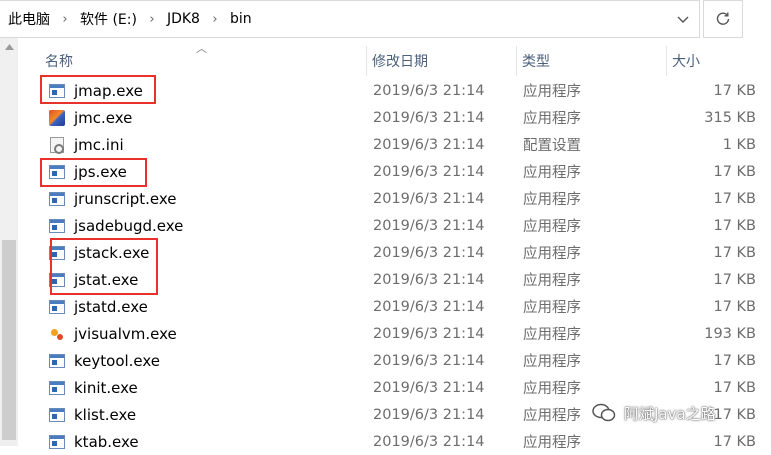 Image resolution: width=771 pixels, height=455 pixels. What do you see at coordinates (100, 171) in the screenshot?
I see `file-name: jps.exe` at bounding box center [100, 171].